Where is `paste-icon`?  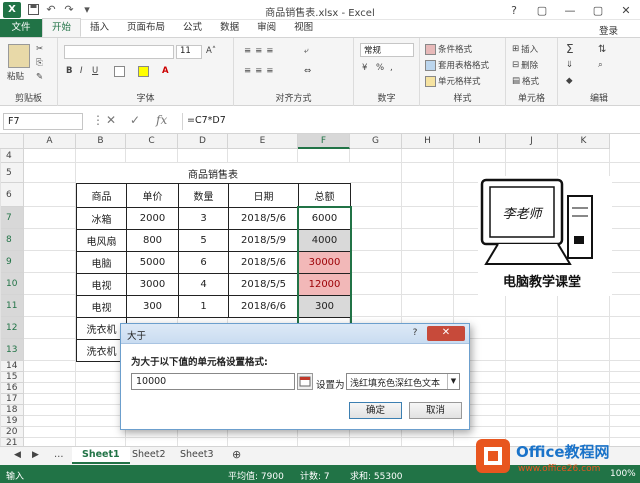 paste-icon is located at coordinates (19, 56).